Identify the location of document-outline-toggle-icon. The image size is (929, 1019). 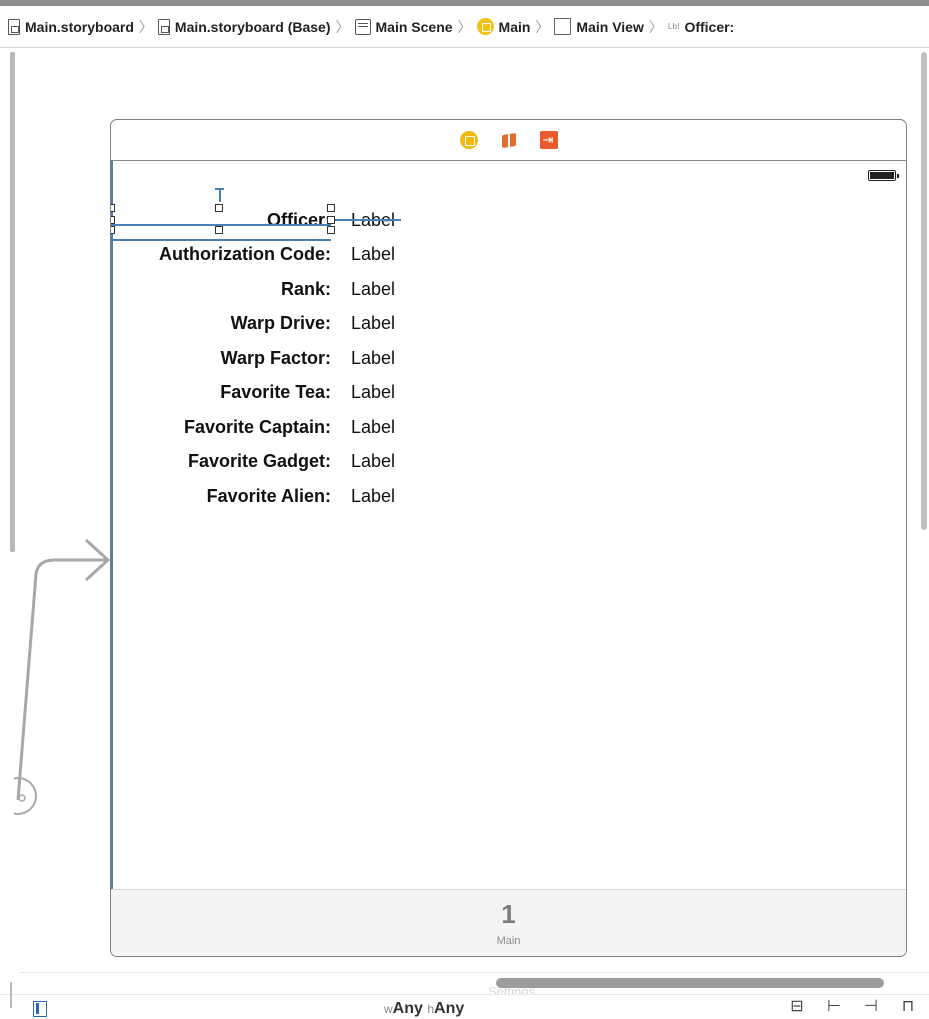
(40, 1009).